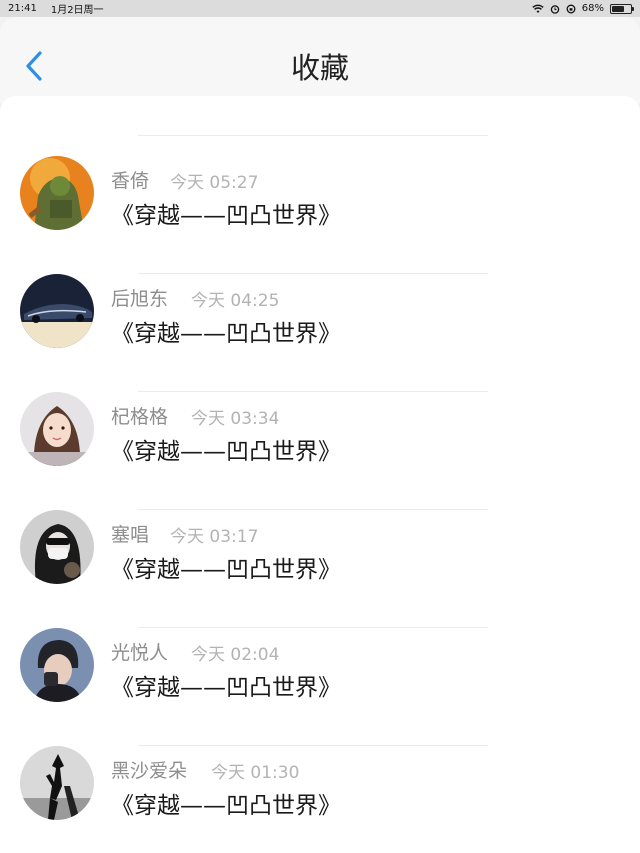 This screenshot has height=853, width=640. I want to click on battery-fill, so click(618, 8).